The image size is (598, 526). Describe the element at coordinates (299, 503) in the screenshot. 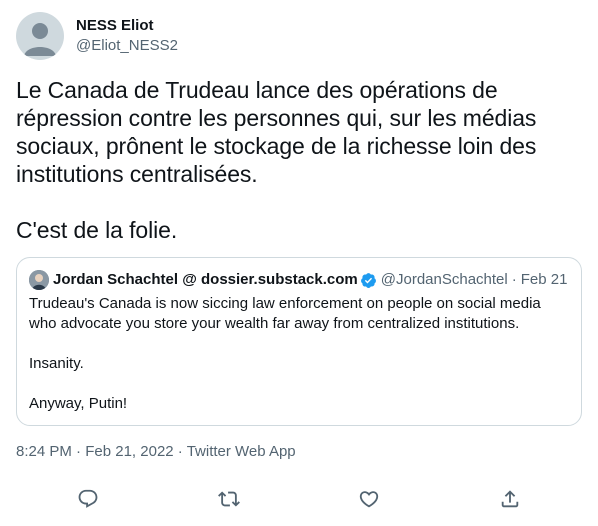

I see `tweet-actions` at that location.